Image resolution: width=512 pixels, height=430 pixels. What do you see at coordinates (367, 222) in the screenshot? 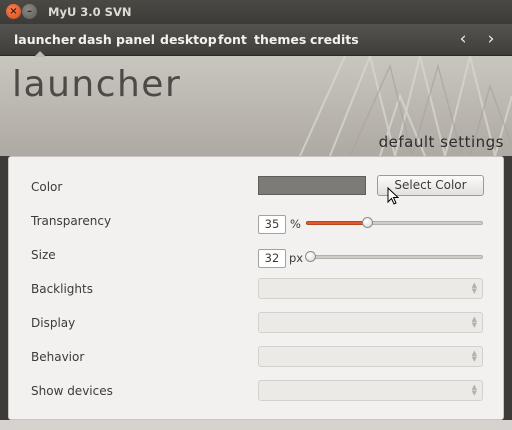
I see `transparency-slider-handle` at bounding box center [367, 222].